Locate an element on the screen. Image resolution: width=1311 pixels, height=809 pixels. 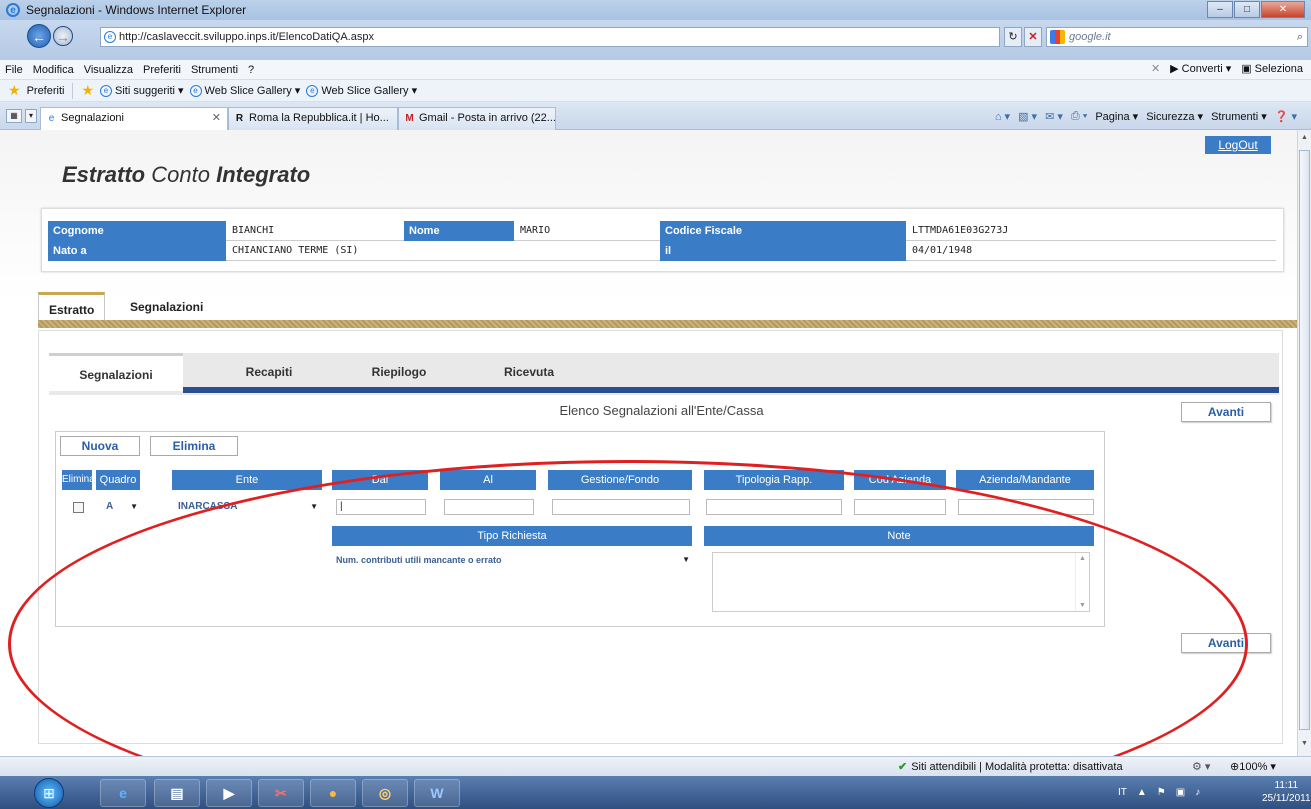
tab-segnalazioni-outer: Segnalazioni is located at coordinates (166, 307).